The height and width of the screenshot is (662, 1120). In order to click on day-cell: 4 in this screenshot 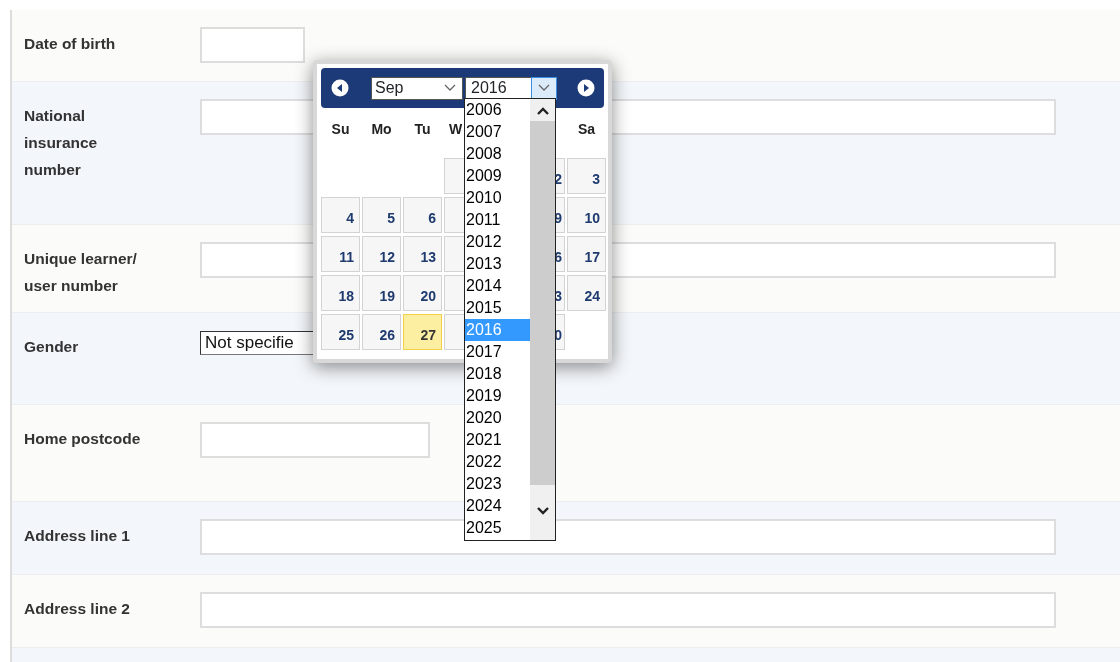, I will do `click(340, 215)`.